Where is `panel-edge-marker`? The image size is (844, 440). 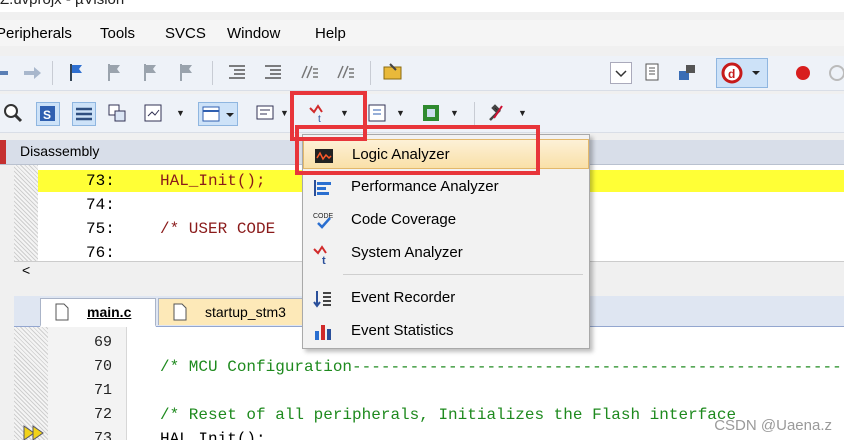 panel-edge-marker is located at coordinates (3, 152).